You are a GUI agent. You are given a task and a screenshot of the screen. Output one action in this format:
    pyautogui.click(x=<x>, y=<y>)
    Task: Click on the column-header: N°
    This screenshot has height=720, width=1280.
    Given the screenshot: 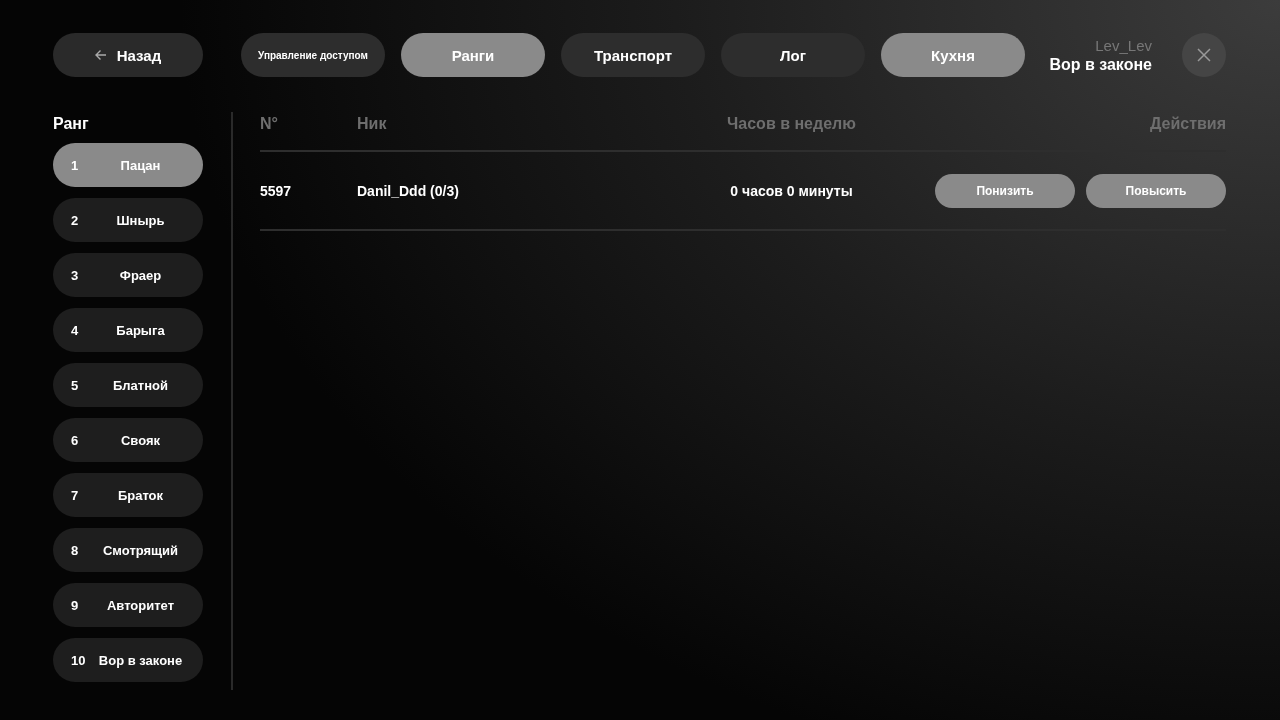 What is the action you would take?
    pyautogui.click(x=269, y=124)
    